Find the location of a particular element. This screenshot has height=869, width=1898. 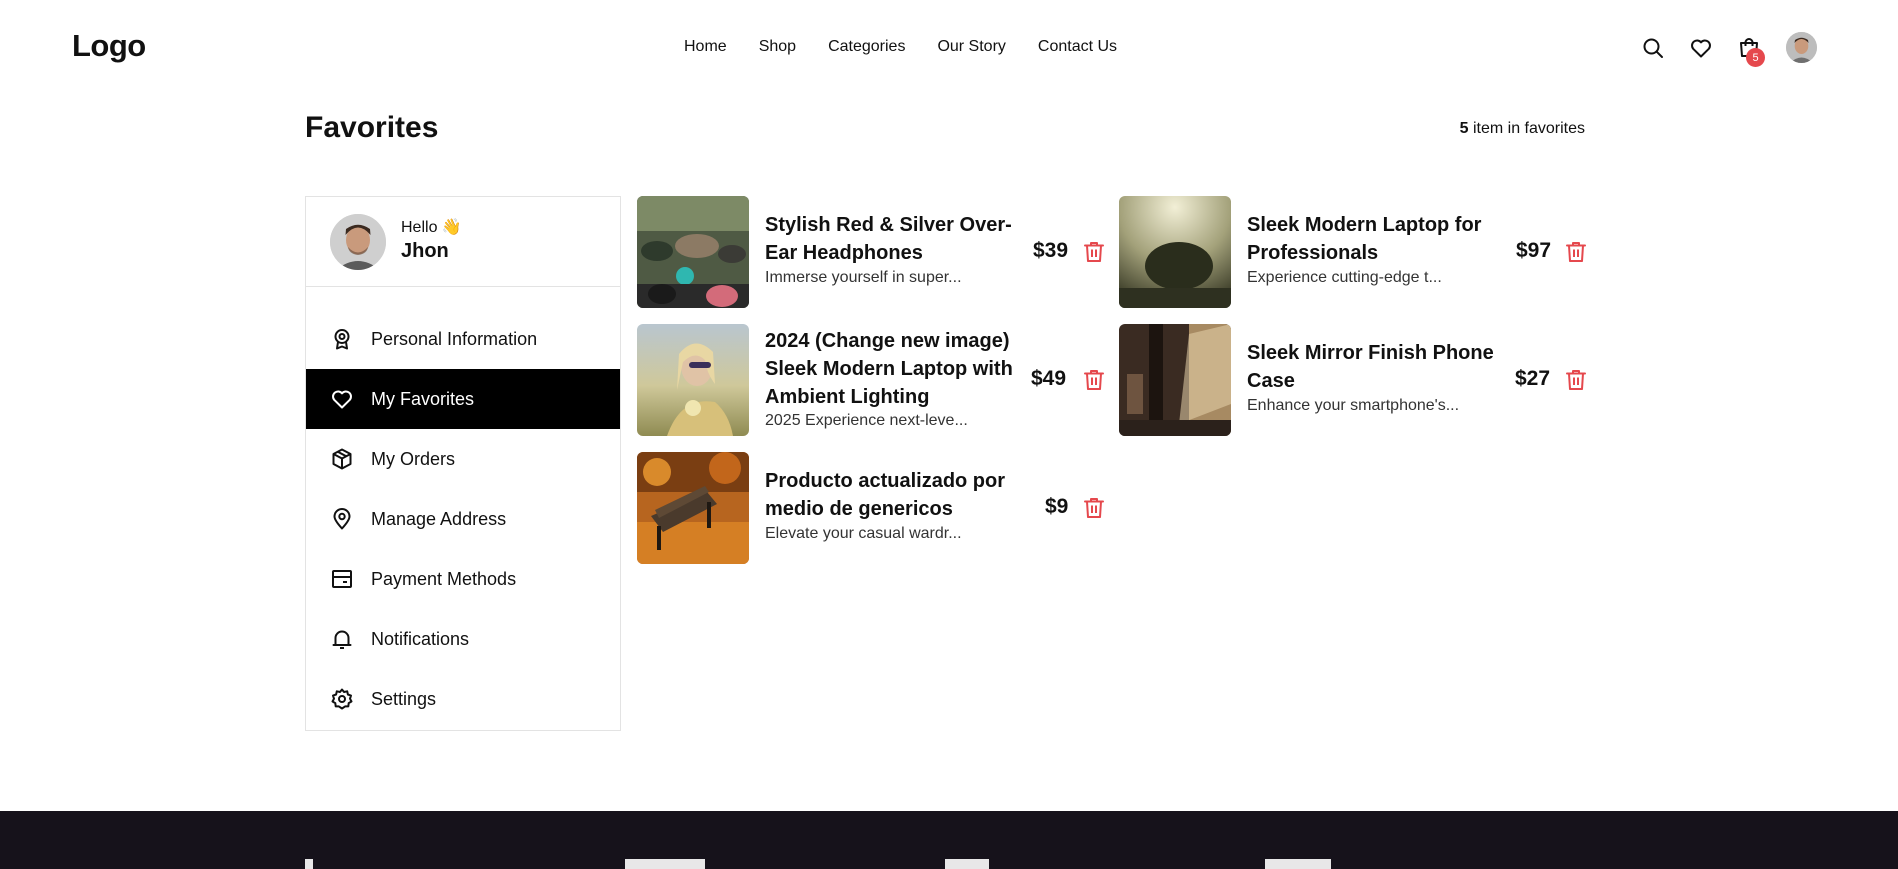

menu-item-personal-information: Personal Information is located at coordinates (463, 339).